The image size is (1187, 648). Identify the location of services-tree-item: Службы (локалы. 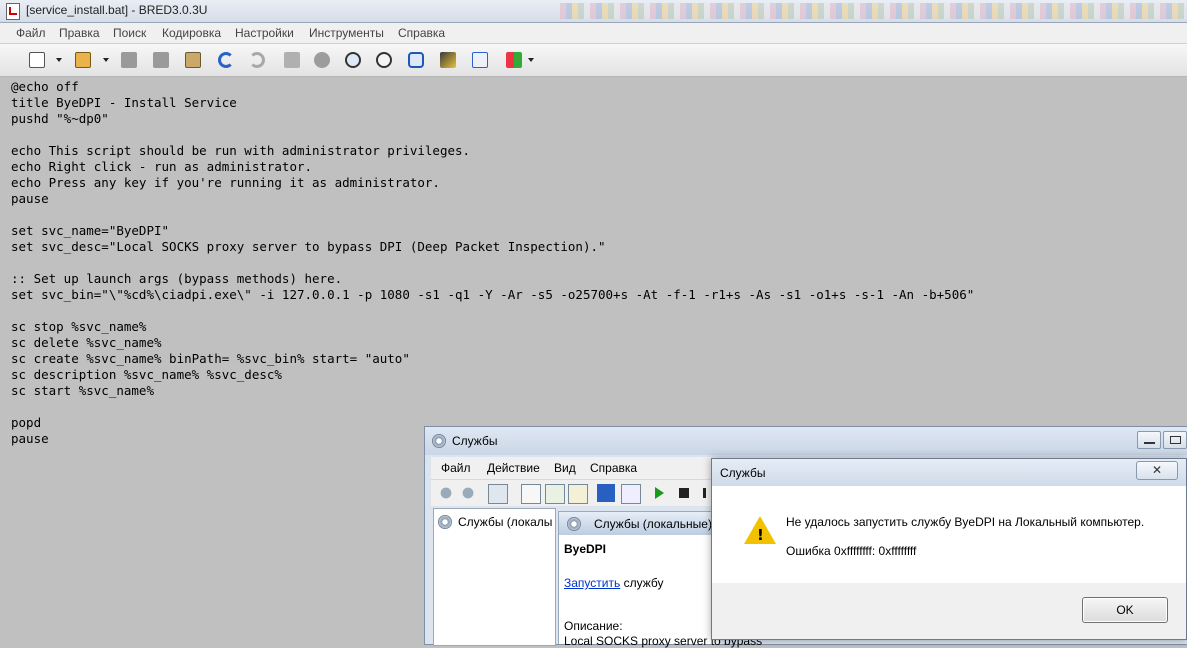
(506, 522).